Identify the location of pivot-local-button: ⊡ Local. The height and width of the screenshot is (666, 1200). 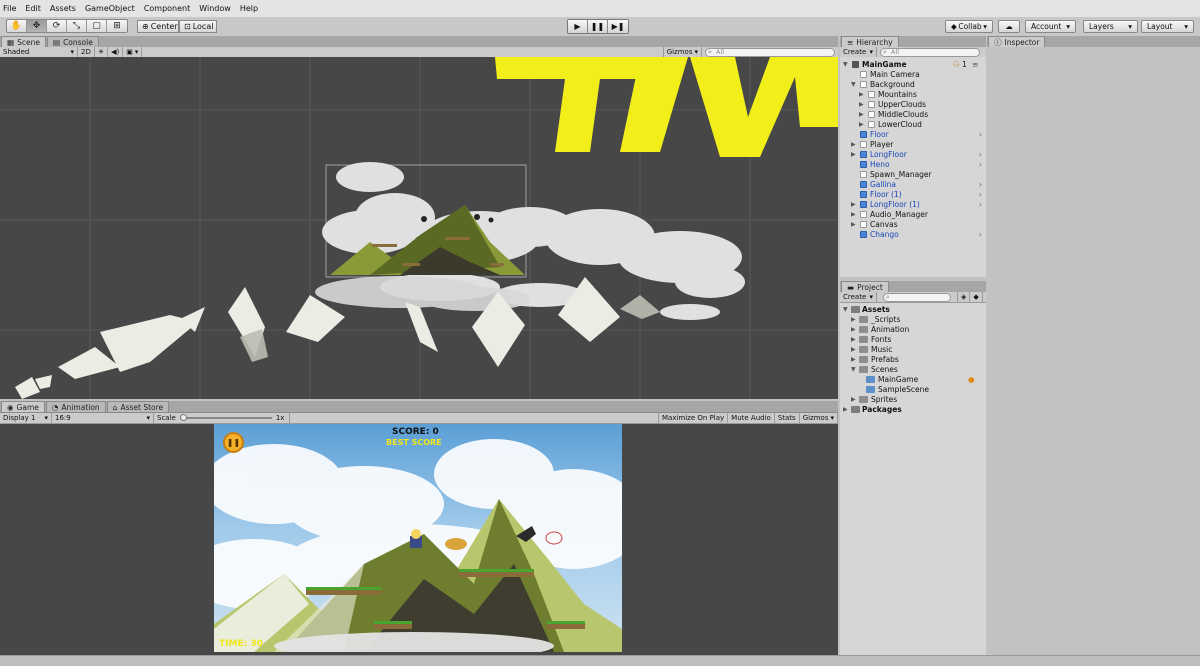
(198, 26).